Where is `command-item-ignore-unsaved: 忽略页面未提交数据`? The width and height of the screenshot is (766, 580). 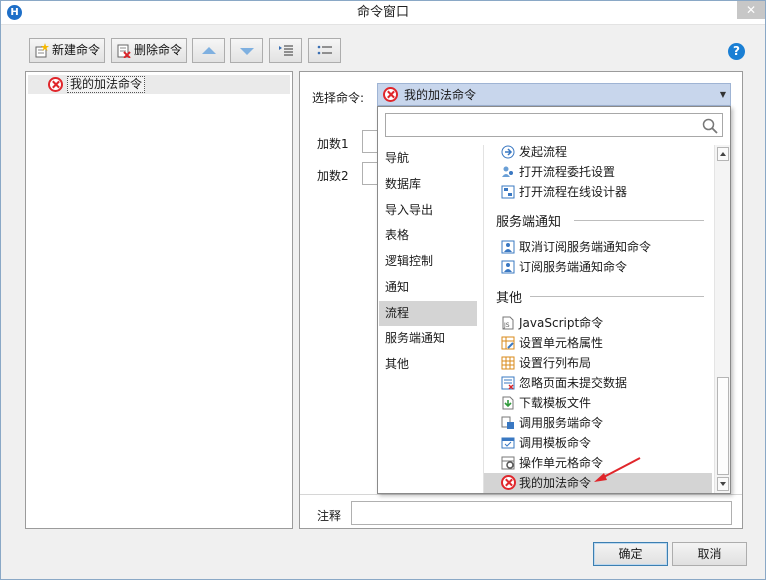 command-item-ignore-unsaved: 忽略页面未提交数据 is located at coordinates (598, 383).